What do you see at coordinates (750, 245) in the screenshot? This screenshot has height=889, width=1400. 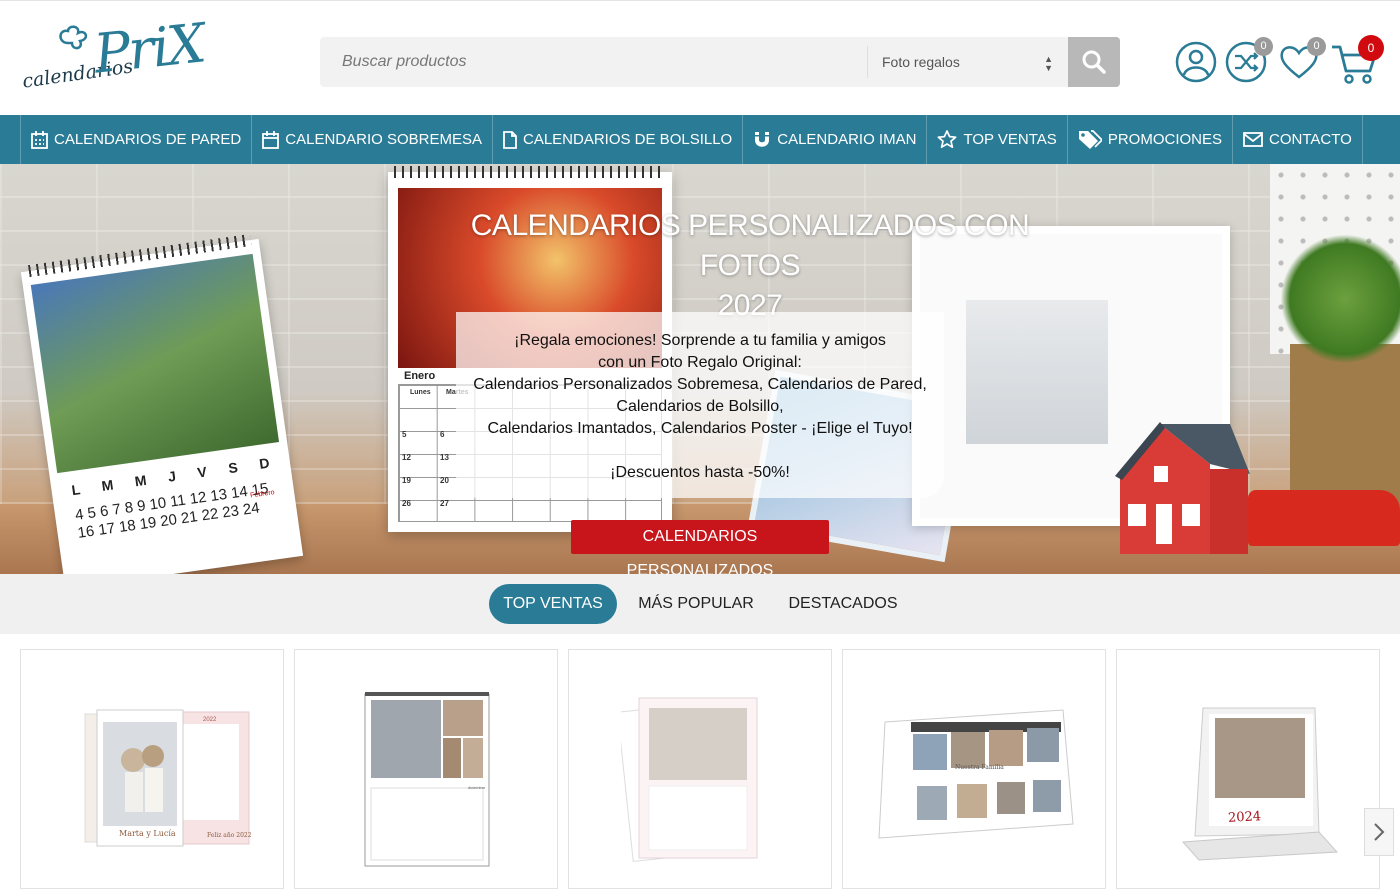 I see `hero-title-line-1: CALENDARIOS PERSONALIZADOS CON FOTOS` at bounding box center [750, 245].